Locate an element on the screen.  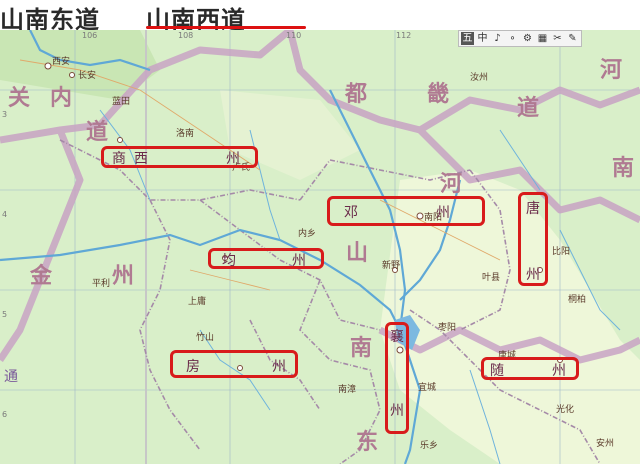
grid-label-side: 4 is located at coordinates (5, 214).